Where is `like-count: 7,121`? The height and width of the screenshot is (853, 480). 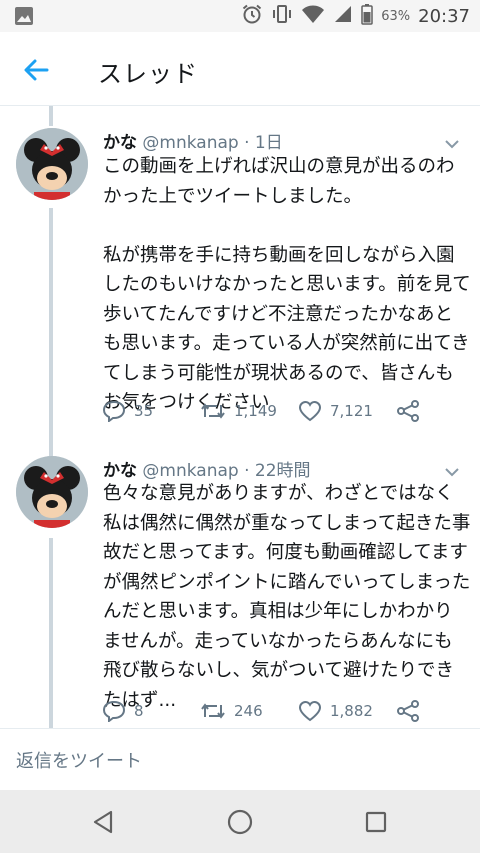
like-count: 7,121 is located at coordinates (351, 411).